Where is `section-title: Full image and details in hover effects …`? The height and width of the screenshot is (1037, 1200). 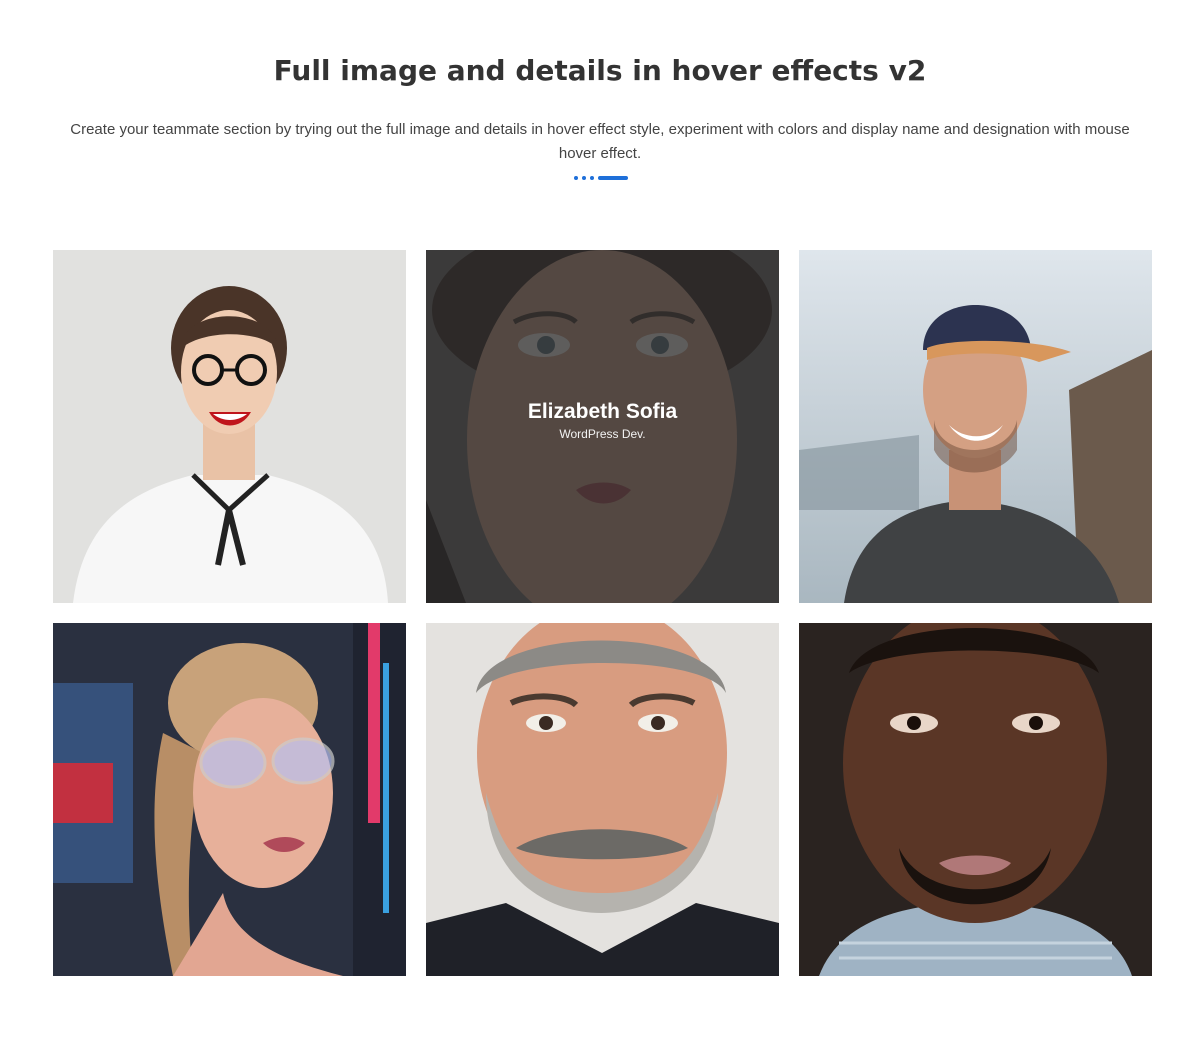
section-title: Full image and details in hover effects … is located at coordinates (600, 70).